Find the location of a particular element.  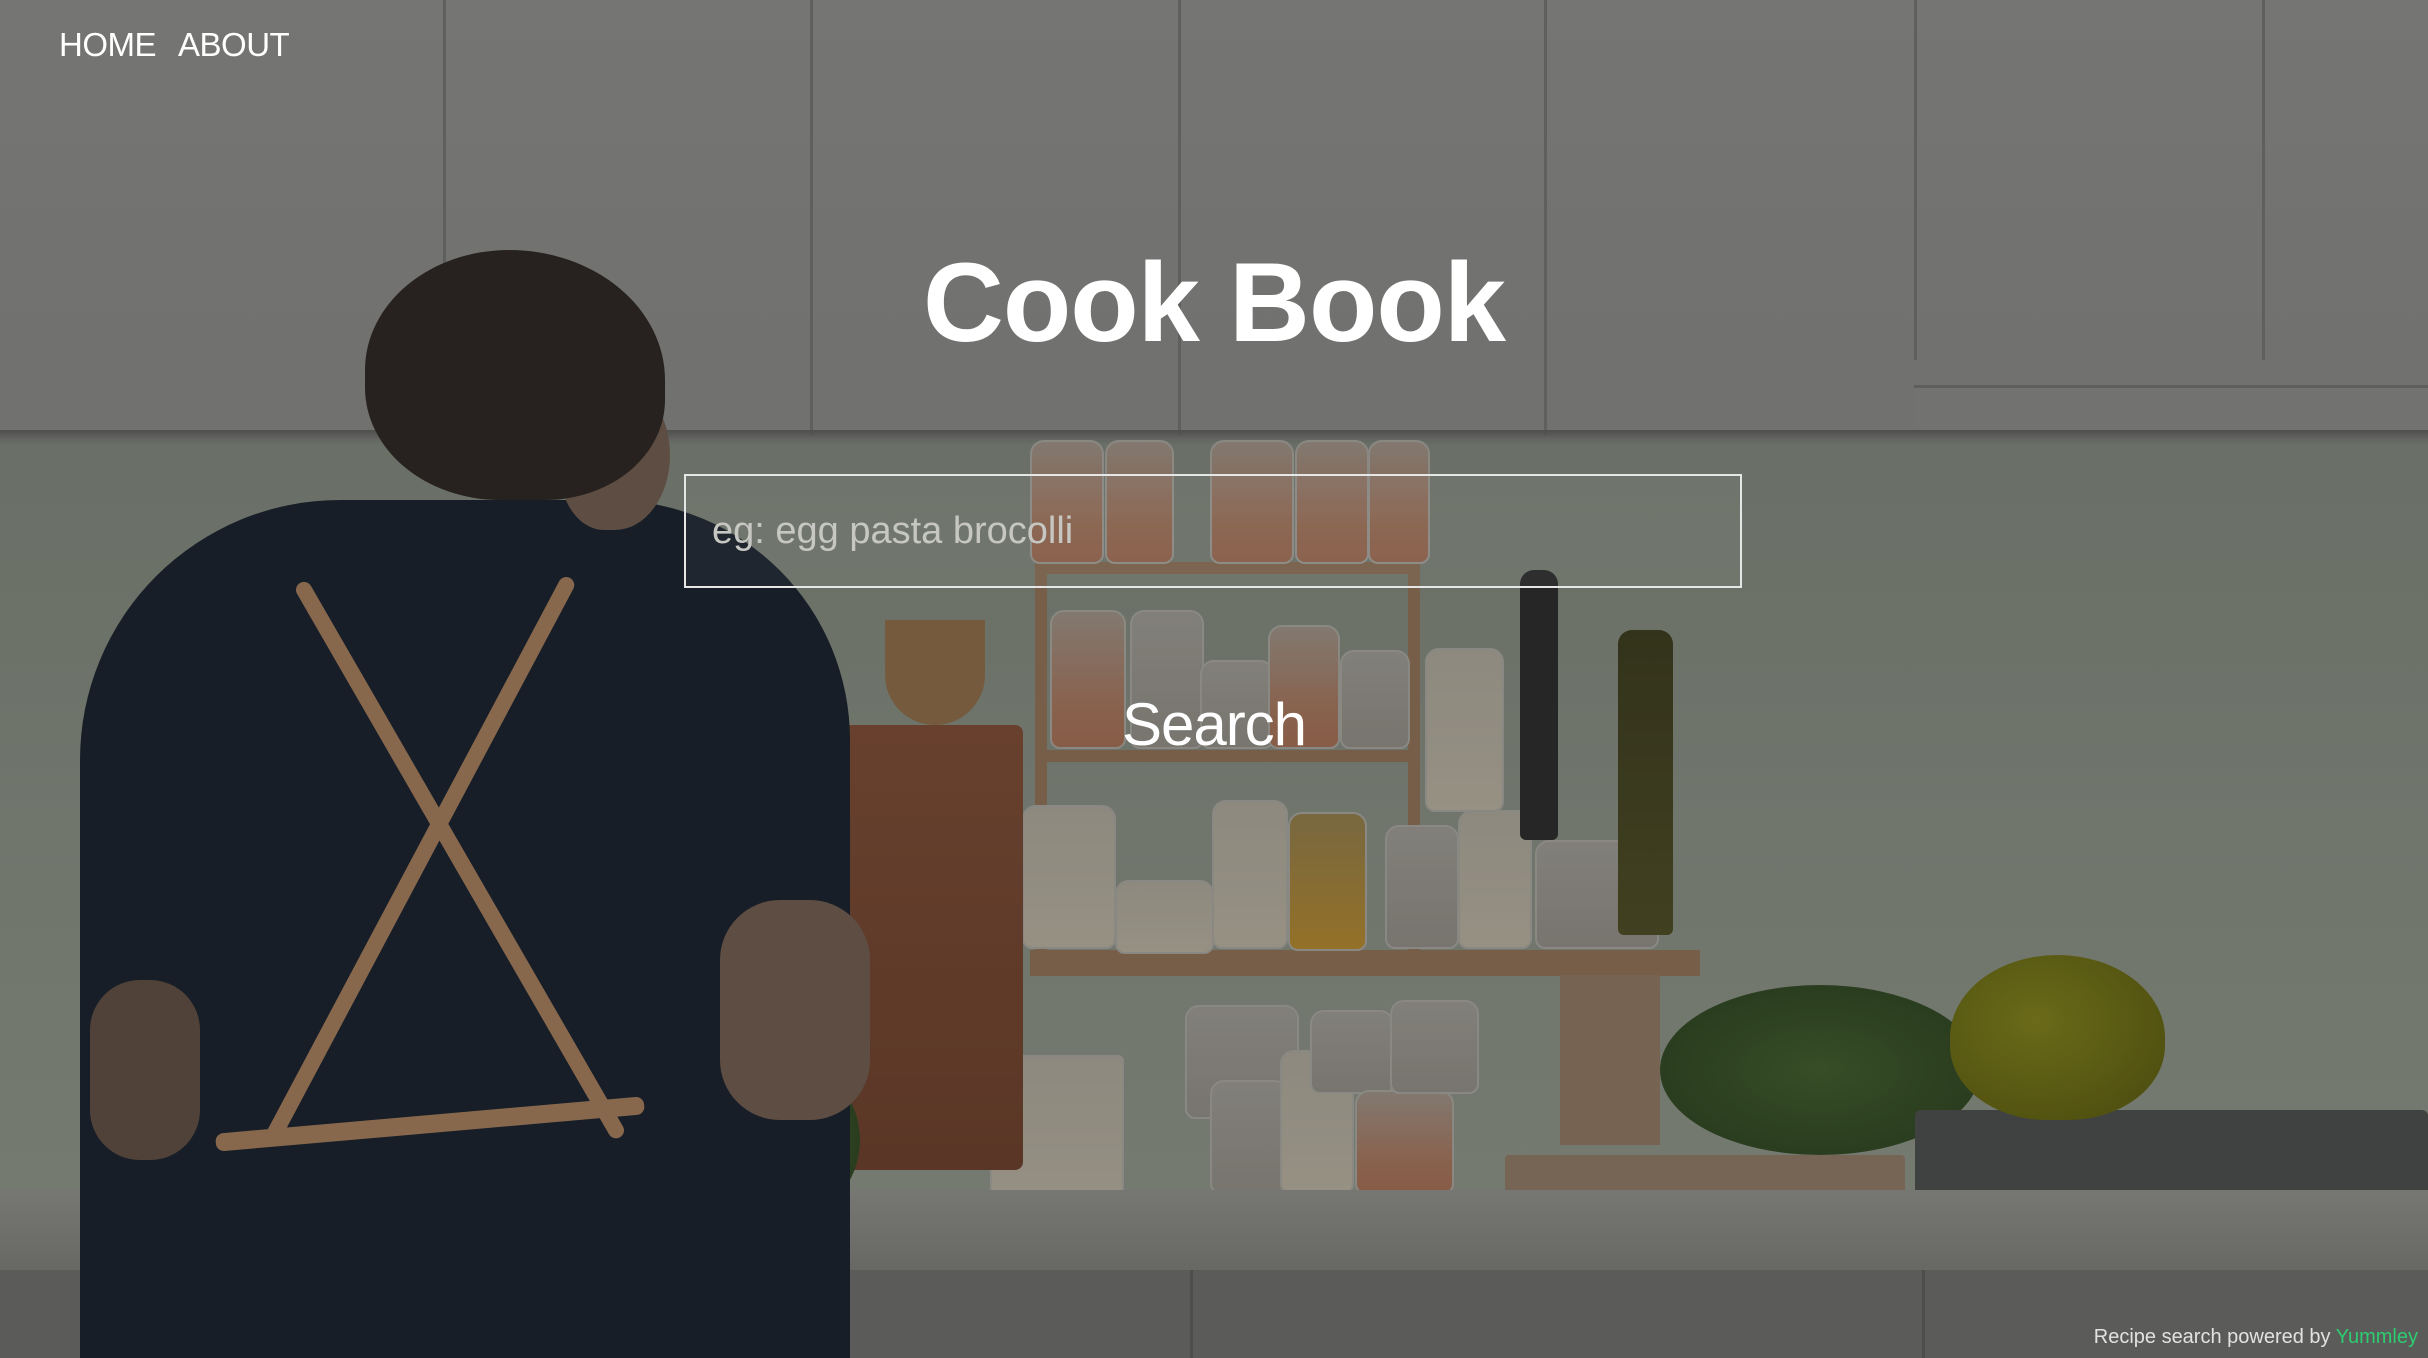

search-button: Search is located at coordinates (1214, 724).